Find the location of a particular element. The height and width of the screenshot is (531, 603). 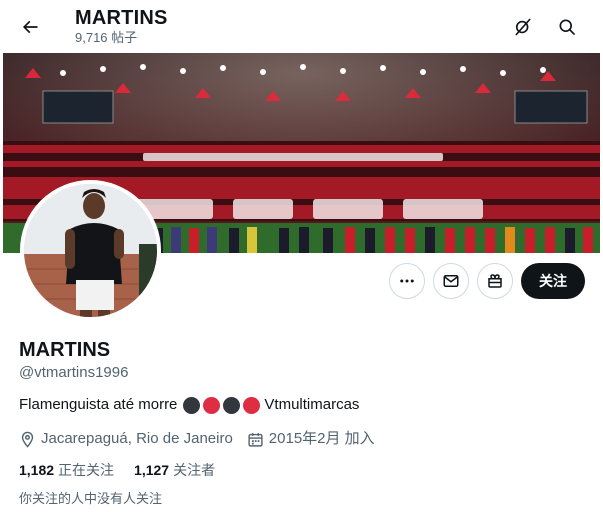

header-title-group: MARTINS 9,716 帖子 is located at coordinates (121, 26).